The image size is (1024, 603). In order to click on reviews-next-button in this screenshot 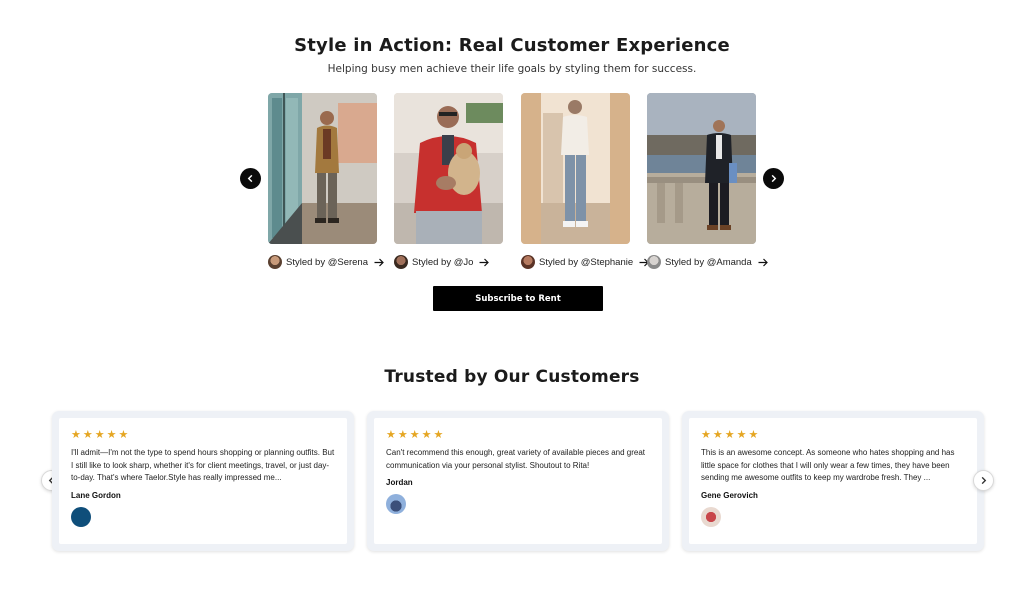, I will do `click(983, 480)`.